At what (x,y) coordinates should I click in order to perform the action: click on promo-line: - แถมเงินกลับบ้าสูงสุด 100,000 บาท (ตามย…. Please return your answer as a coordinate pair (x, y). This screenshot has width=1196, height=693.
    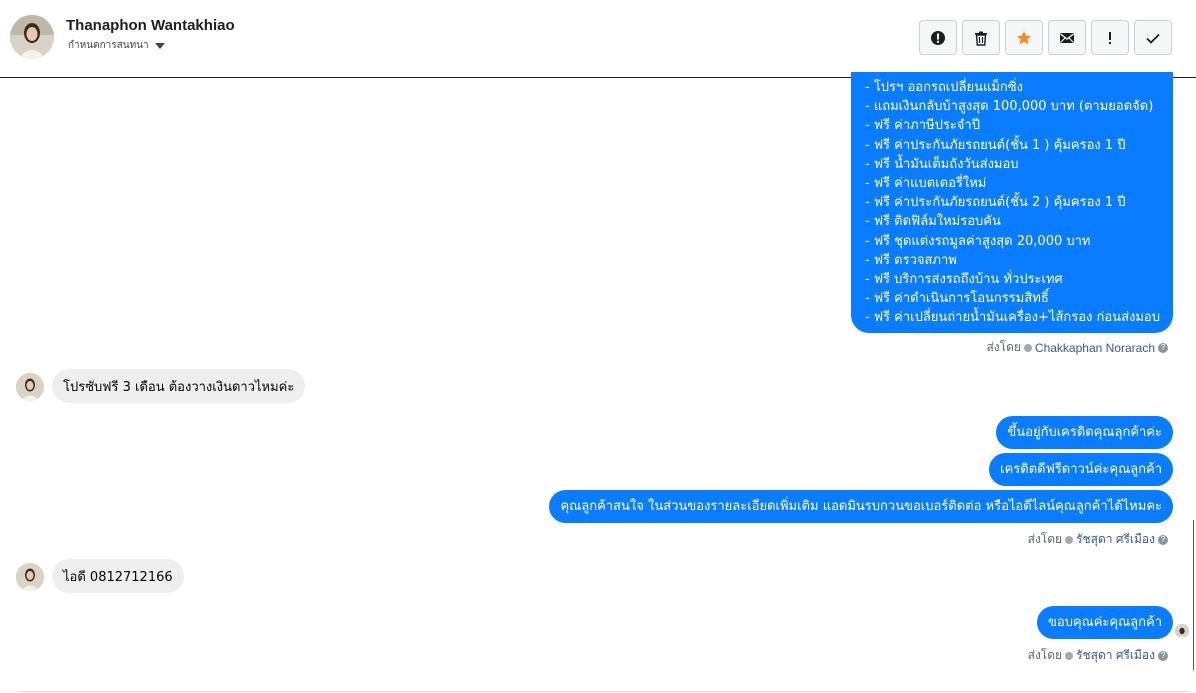
    Looking at the image, I should click on (1009, 107).